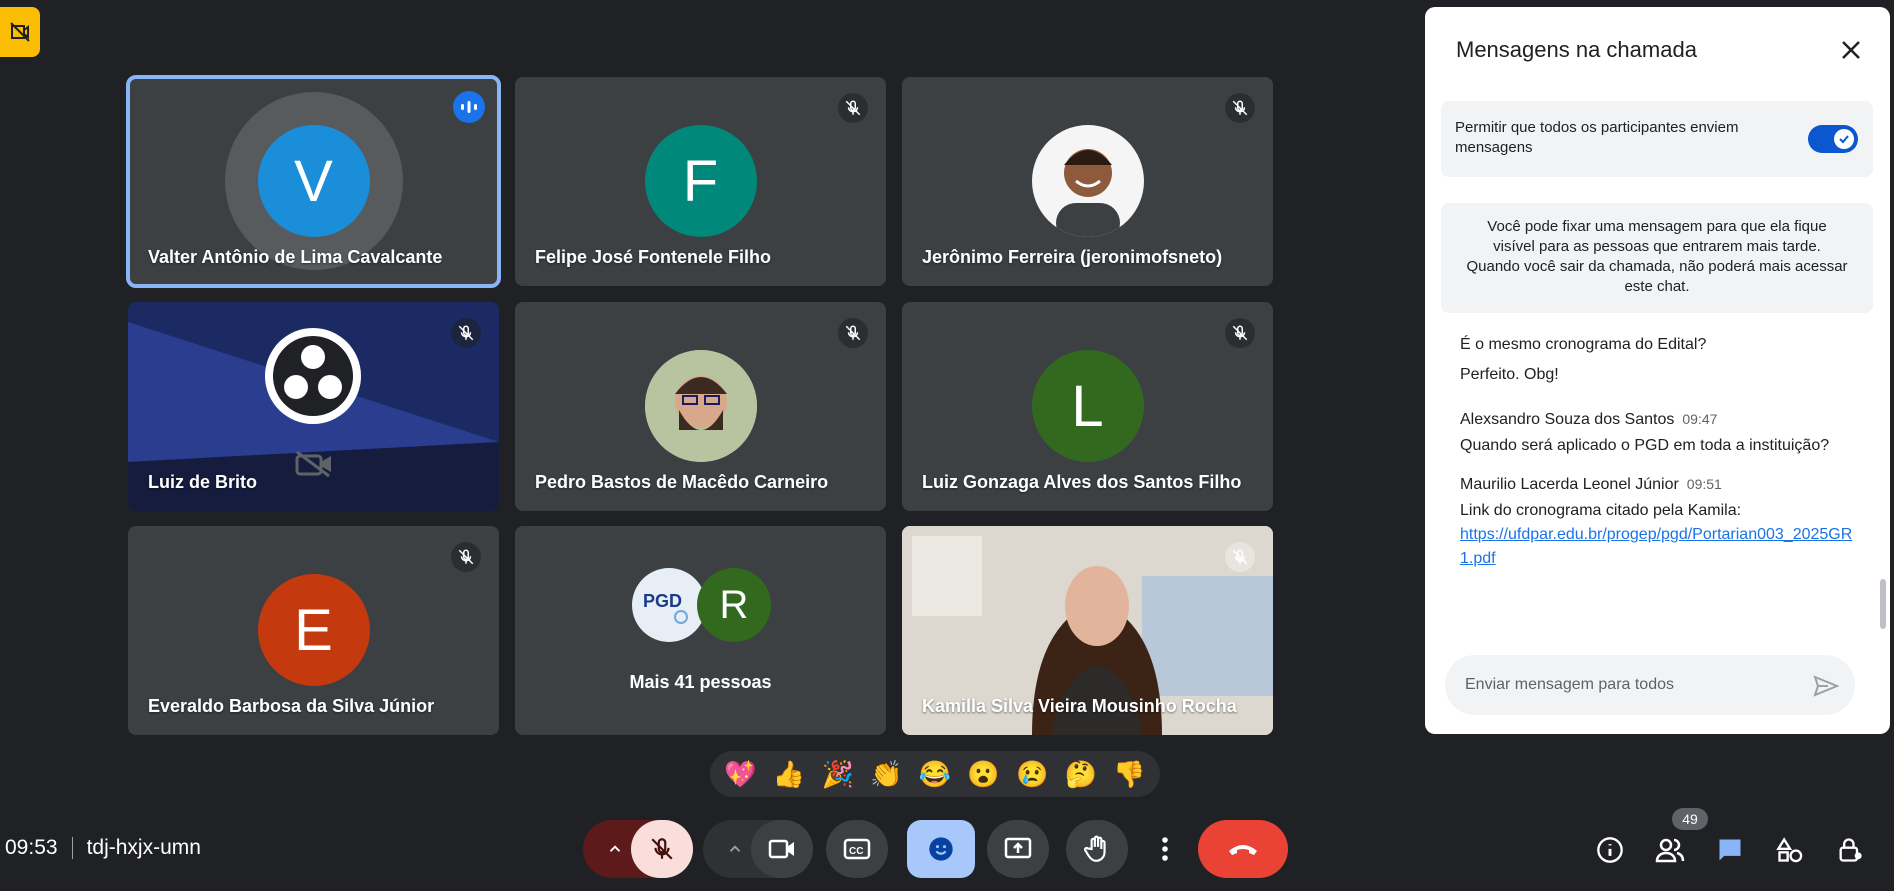 The height and width of the screenshot is (891, 1894). Describe the element at coordinates (1129, 774) in the screenshot. I see `reaction-thumbs-down: 👎` at that location.